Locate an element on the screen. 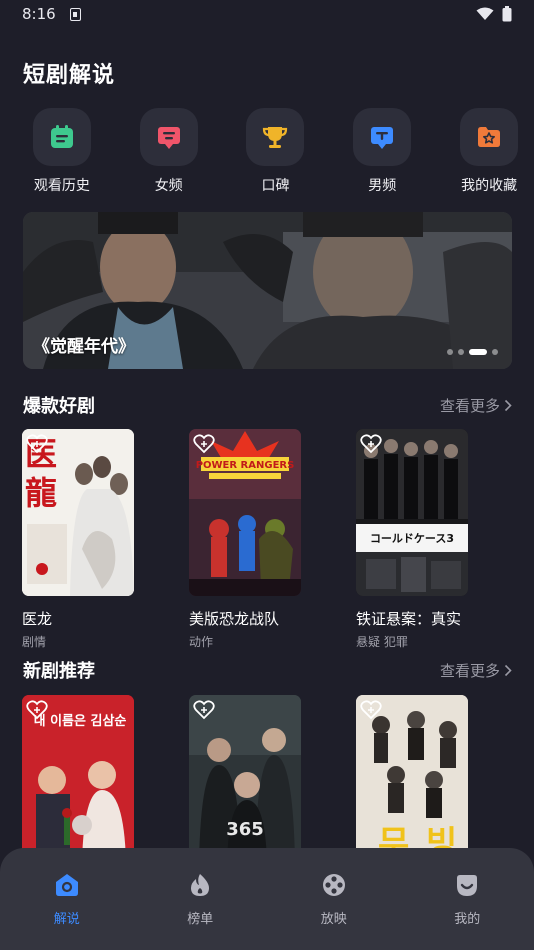  banner-caption: 《觉醒年代》 is located at coordinates (84, 347).